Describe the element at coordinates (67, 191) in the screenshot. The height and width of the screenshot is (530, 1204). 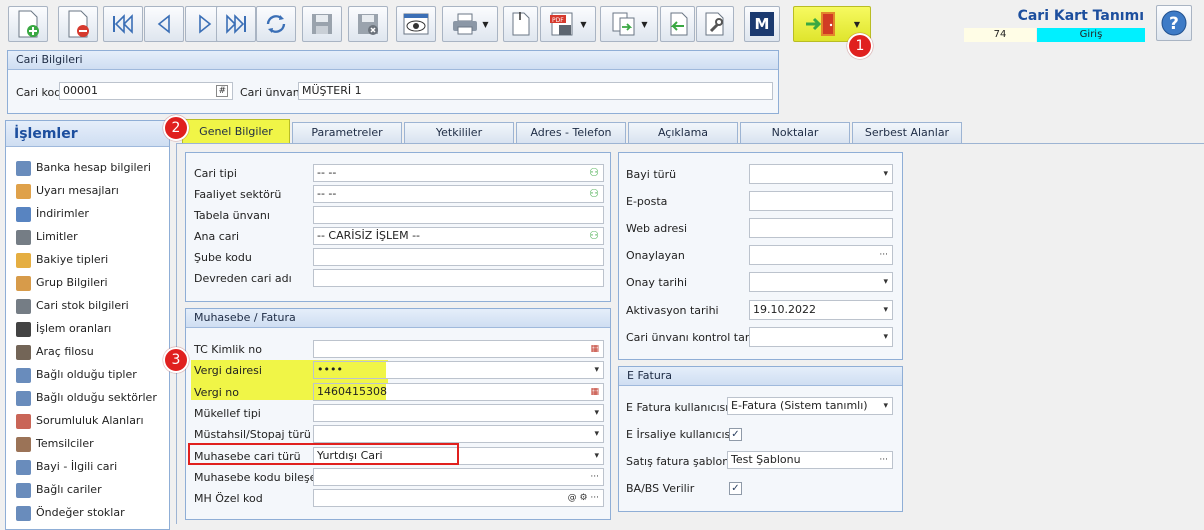
I see `sidebar-item: Uyarı mesajları` at that location.